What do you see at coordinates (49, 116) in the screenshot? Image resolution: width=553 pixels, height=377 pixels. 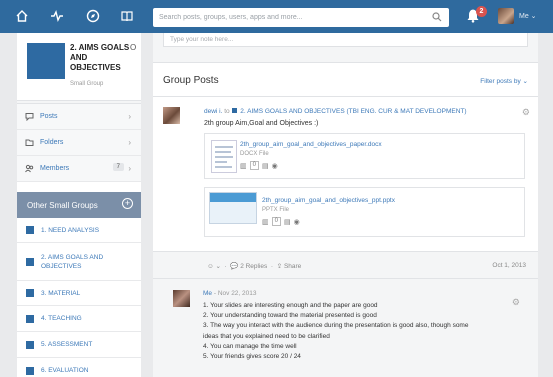 I see `sidebar-item-label: Posts` at bounding box center [49, 116].